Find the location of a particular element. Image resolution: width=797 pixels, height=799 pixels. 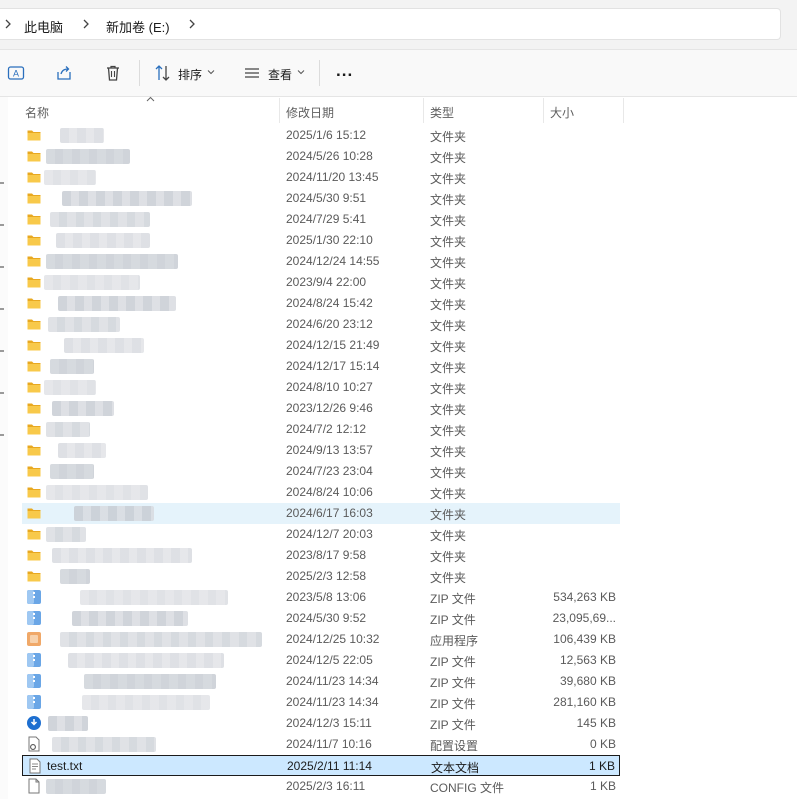

file-row: 2023/12/26 9:46 文件夹 is located at coordinates (321, 408).